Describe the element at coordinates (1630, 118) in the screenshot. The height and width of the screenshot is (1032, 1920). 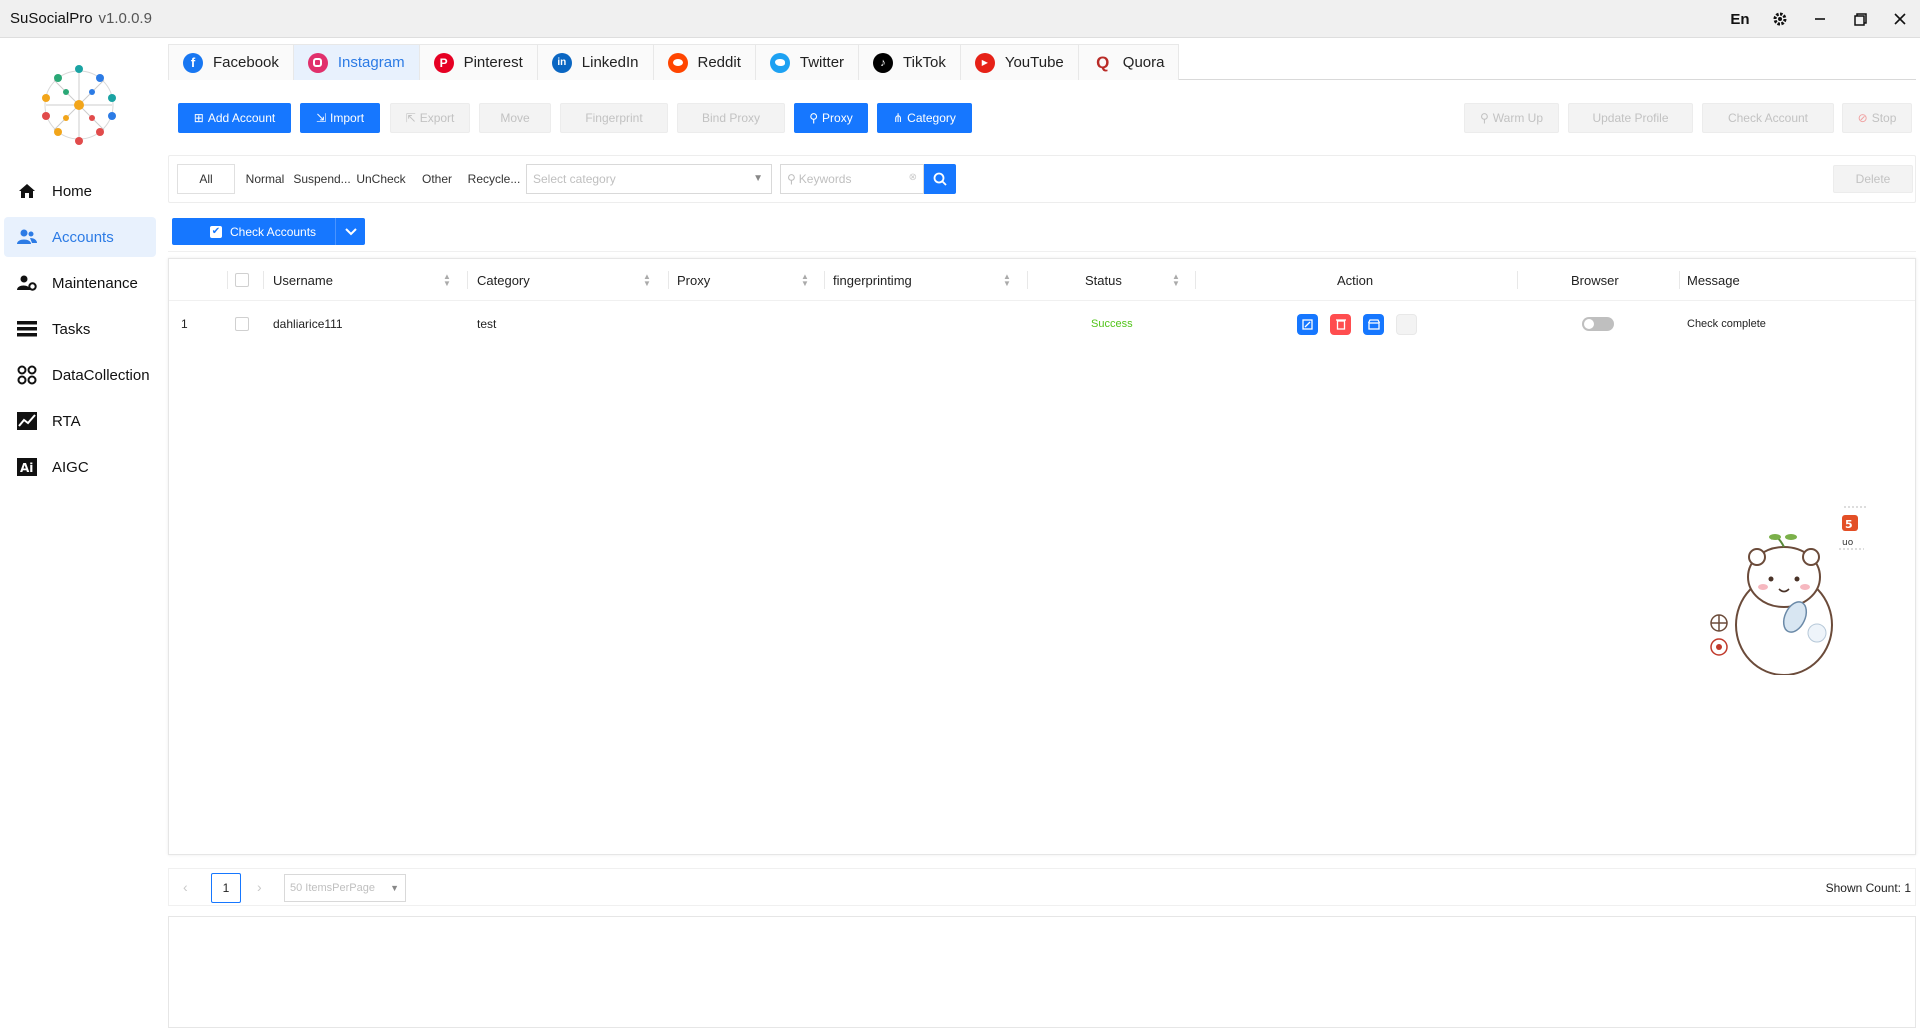
I see `update-profile-button: Update Profile` at that location.